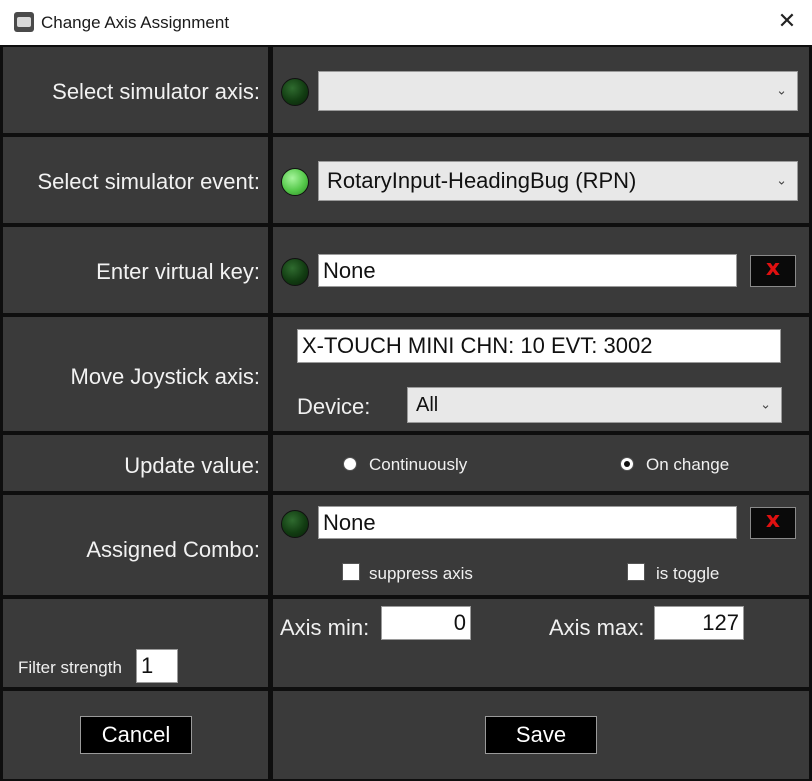 This screenshot has width=812, height=781. What do you see at coordinates (773, 523) in the screenshot?
I see `clear-combo-button: x` at bounding box center [773, 523].